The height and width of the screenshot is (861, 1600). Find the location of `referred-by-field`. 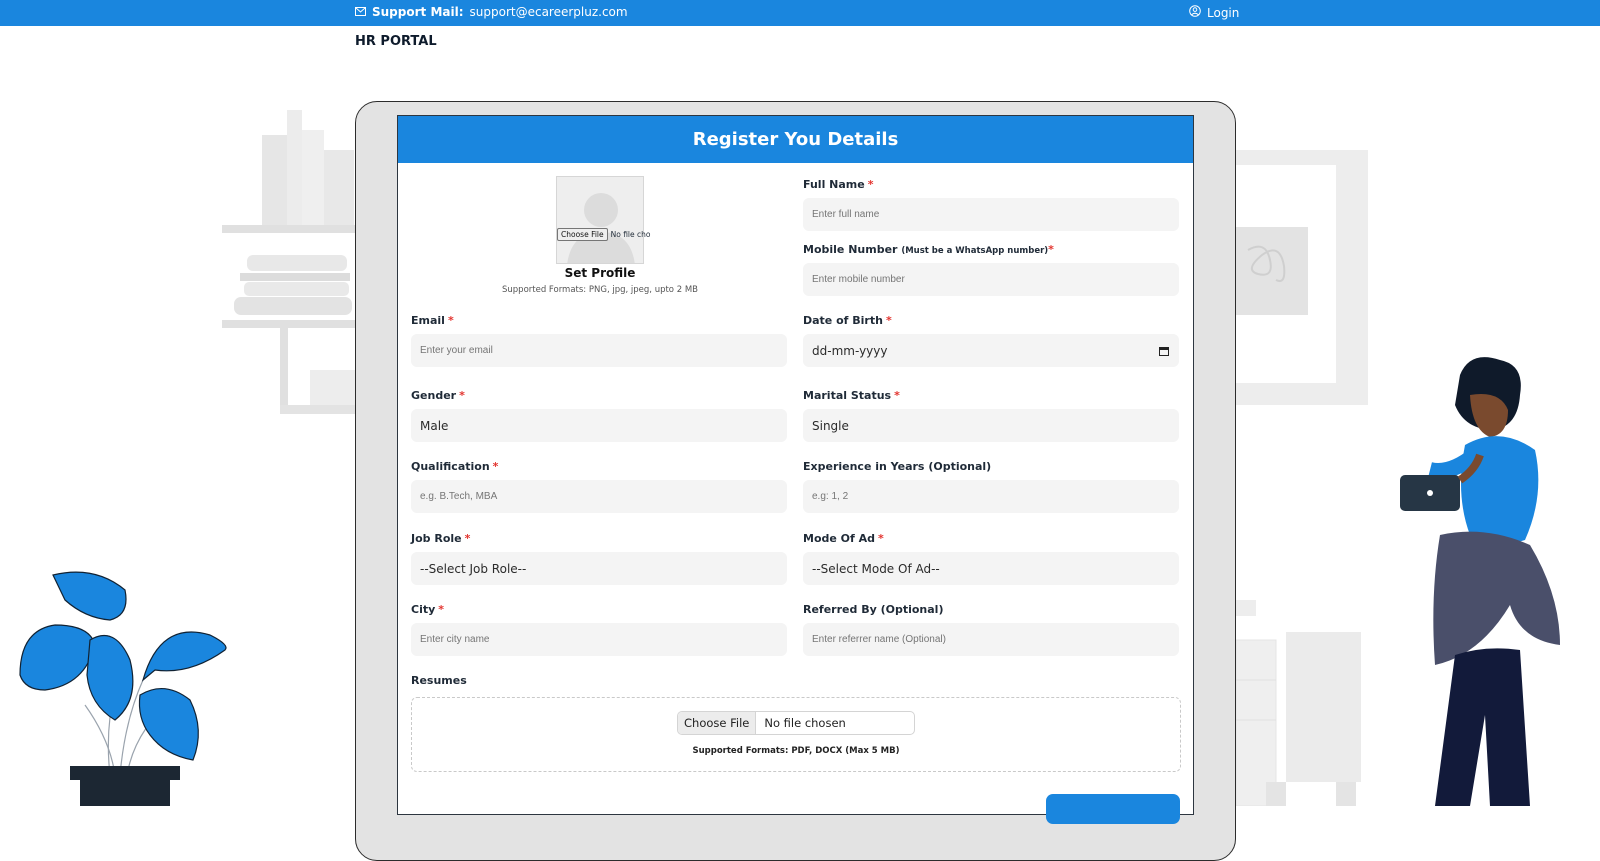

referred-by-field is located at coordinates (991, 639).